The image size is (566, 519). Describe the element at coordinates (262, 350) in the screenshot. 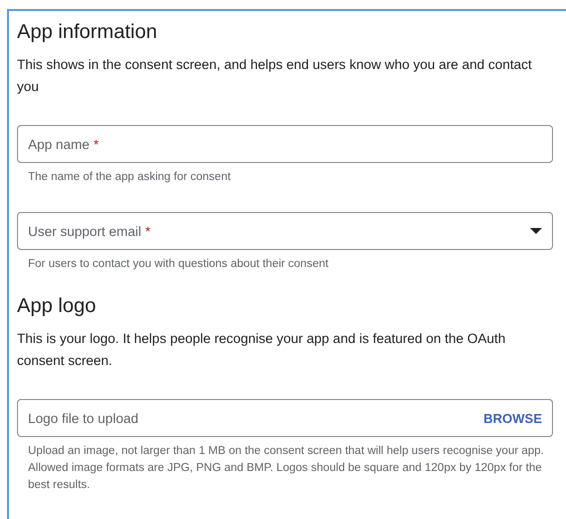

I see `section-description: This is your logo. It helps people recognise your app and is featured on the OAuth consent screen.` at that location.